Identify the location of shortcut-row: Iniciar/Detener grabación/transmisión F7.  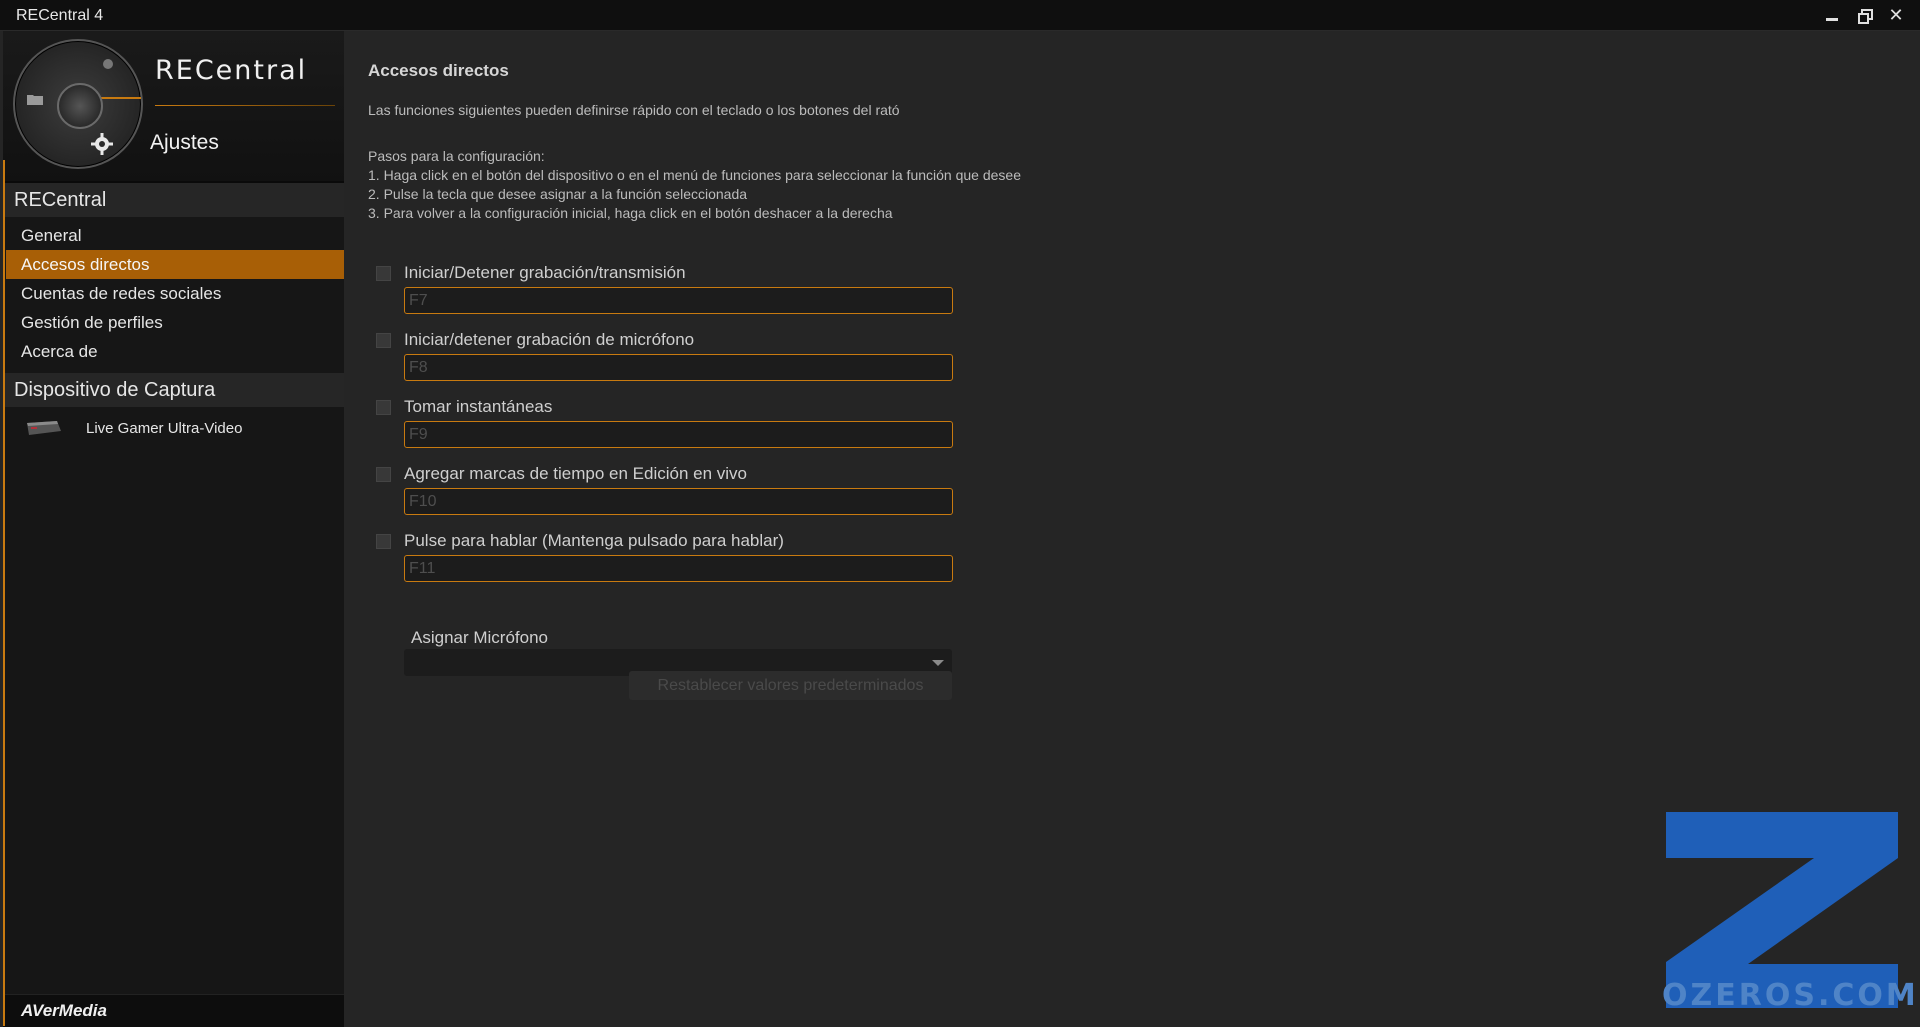
(666, 293).